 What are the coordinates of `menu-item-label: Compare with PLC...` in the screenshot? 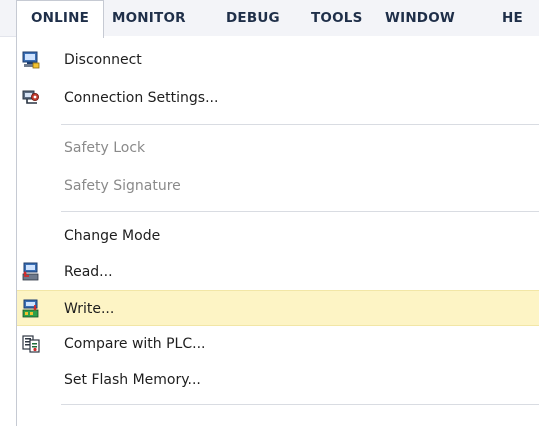 It's located at (135, 344).